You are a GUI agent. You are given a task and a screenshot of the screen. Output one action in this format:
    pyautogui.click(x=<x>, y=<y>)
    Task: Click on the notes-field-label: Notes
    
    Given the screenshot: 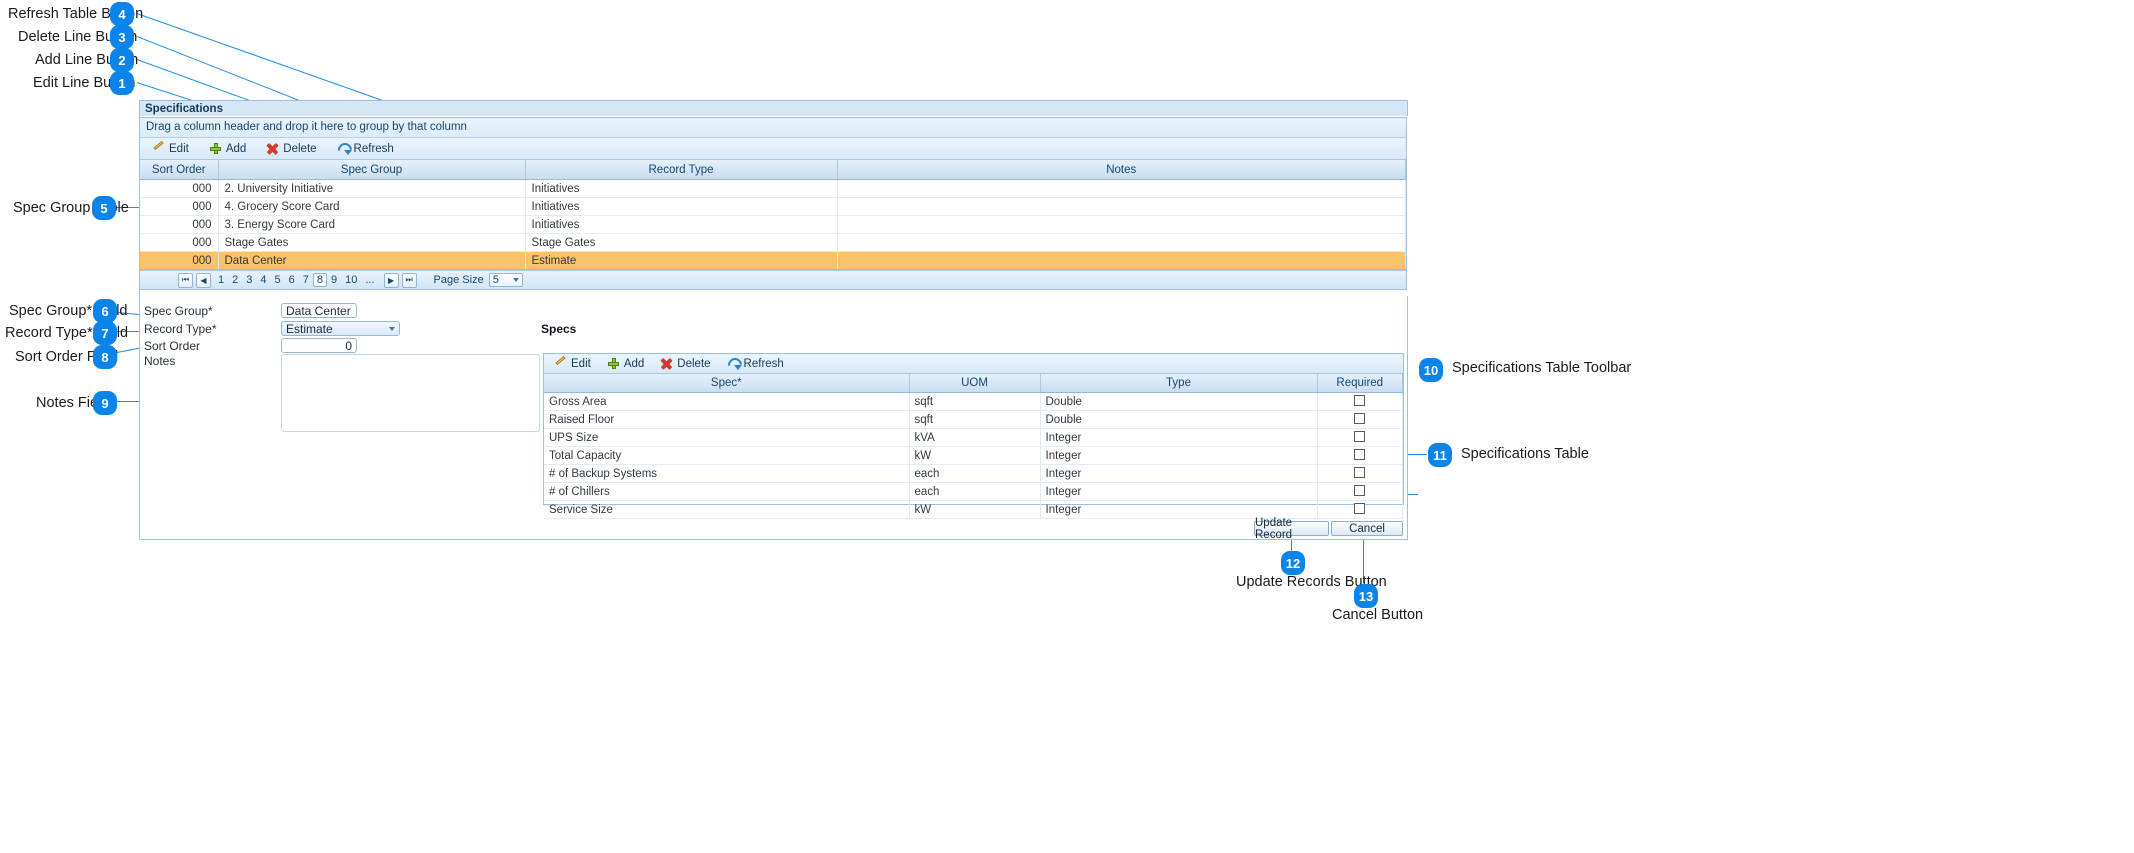 What is the action you would take?
    pyautogui.click(x=160, y=361)
    